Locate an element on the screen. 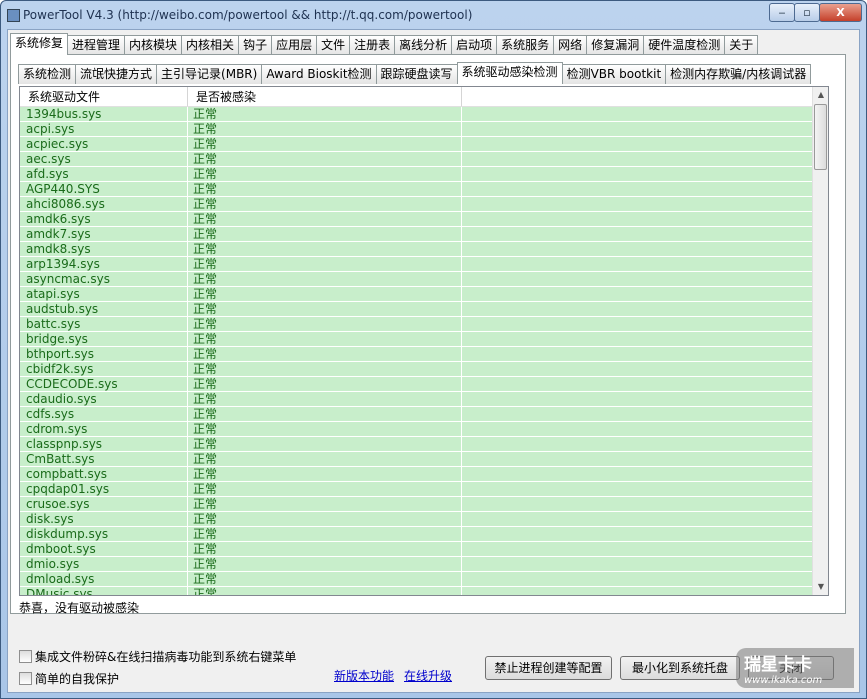  table-row: classpnp.sys 正常 is located at coordinates (416, 444).